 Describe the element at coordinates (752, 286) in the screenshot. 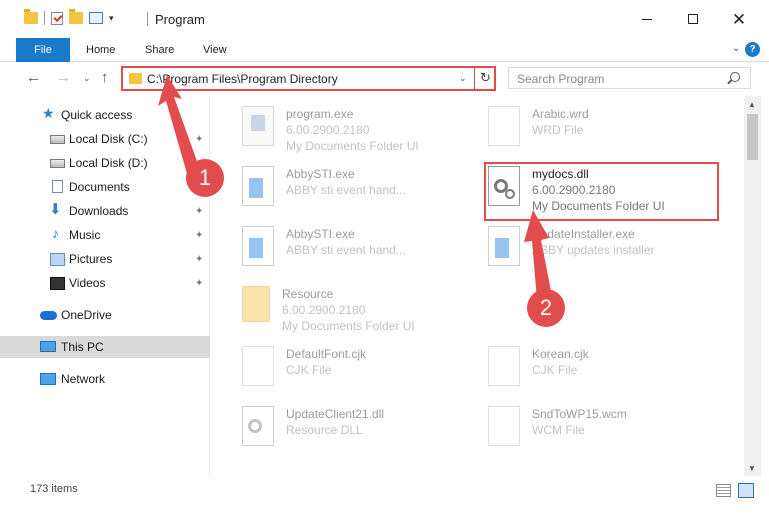

I see `vertical-scrollbar: ▲ ▼` at that location.